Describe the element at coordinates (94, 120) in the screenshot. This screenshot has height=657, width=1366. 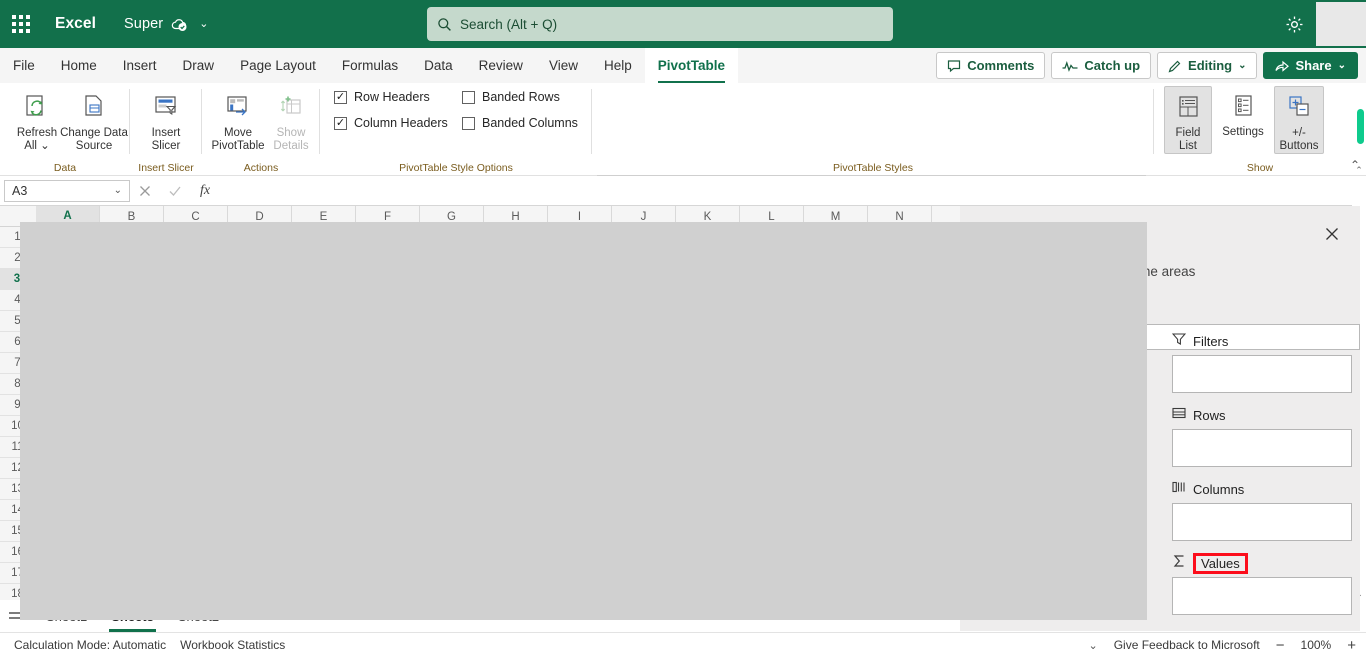
I see `change-data-source-button: Change Data Source` at that location.